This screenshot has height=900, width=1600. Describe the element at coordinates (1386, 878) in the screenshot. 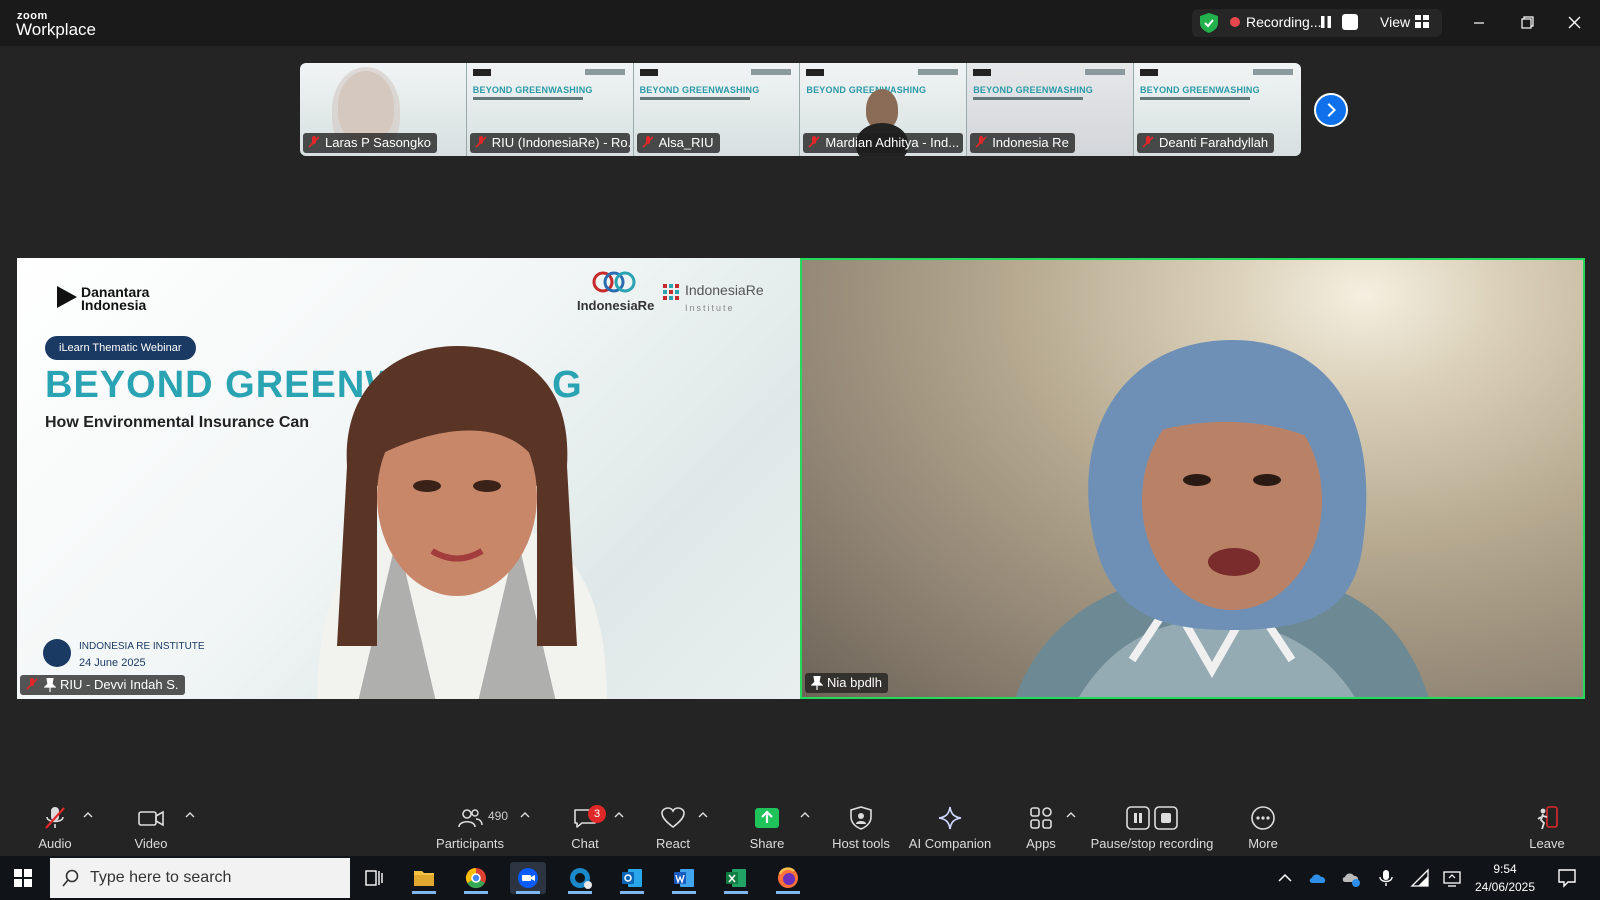

I see `microphone-icon` at that location.